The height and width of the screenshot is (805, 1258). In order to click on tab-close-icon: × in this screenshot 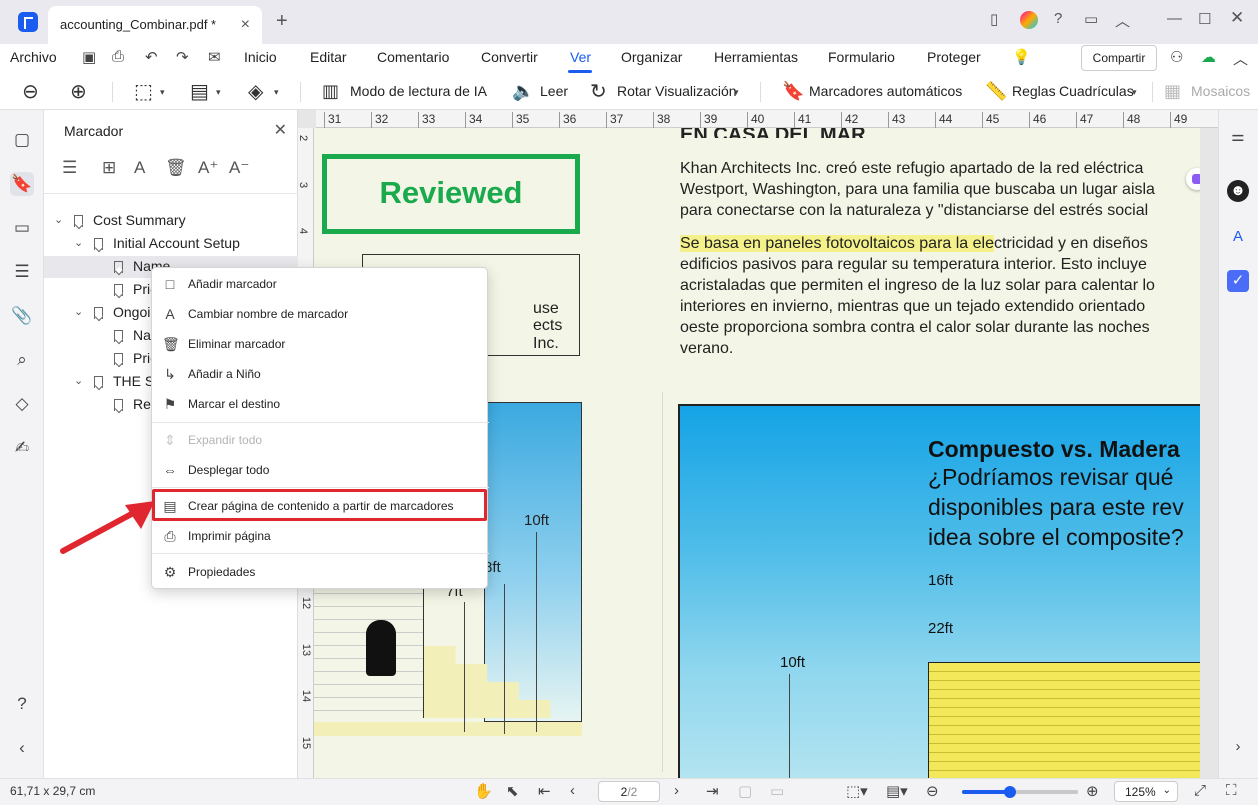, I will do `click(245, 25)`.